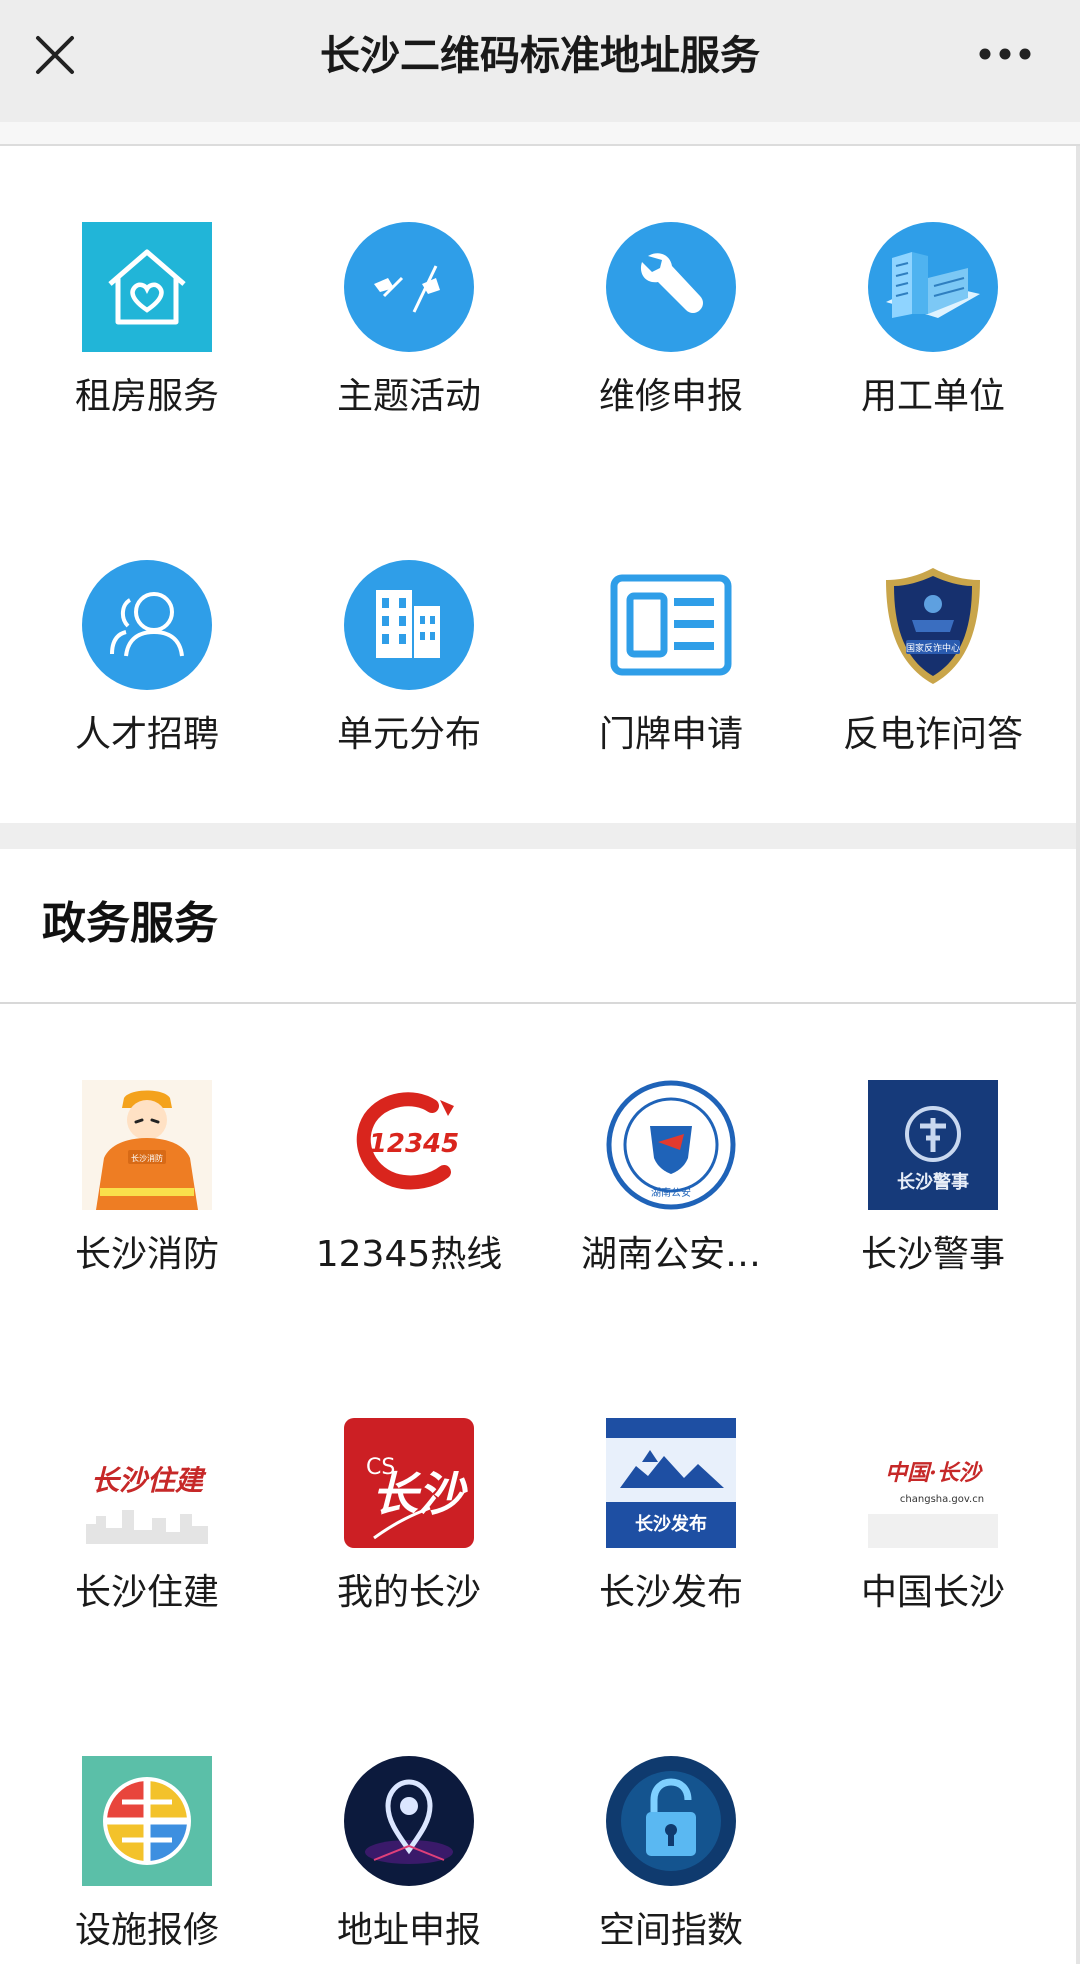 This screenshot has height=1964, width=1080. I want to click on grid-item-space-index: 空间指数, so click(671, 1860).